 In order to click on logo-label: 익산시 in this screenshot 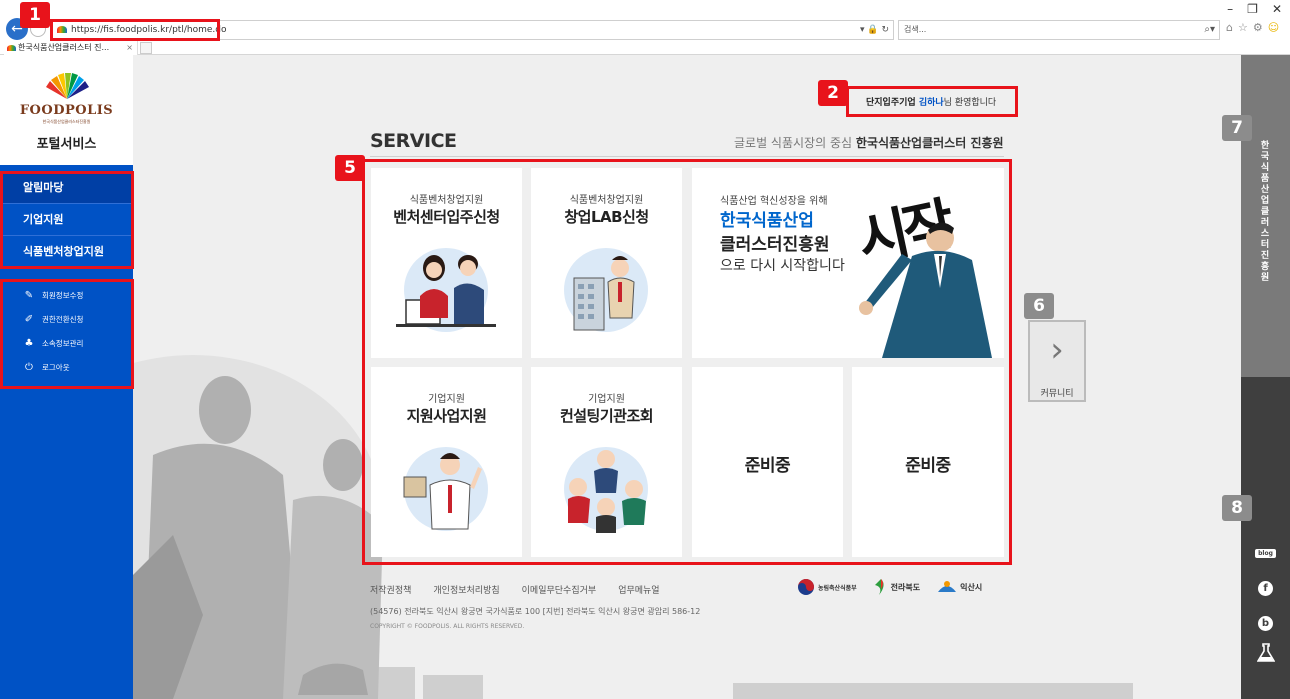, I will do `click(971, 587)`.